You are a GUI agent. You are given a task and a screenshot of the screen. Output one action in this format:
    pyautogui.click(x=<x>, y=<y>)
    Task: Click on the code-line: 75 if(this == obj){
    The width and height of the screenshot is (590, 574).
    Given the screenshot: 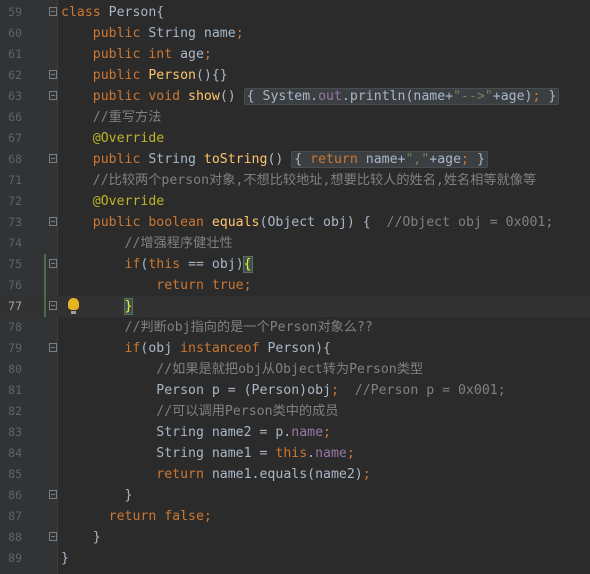 What is the action you would take?
    pyautogui.click(x=295, y=264)
    